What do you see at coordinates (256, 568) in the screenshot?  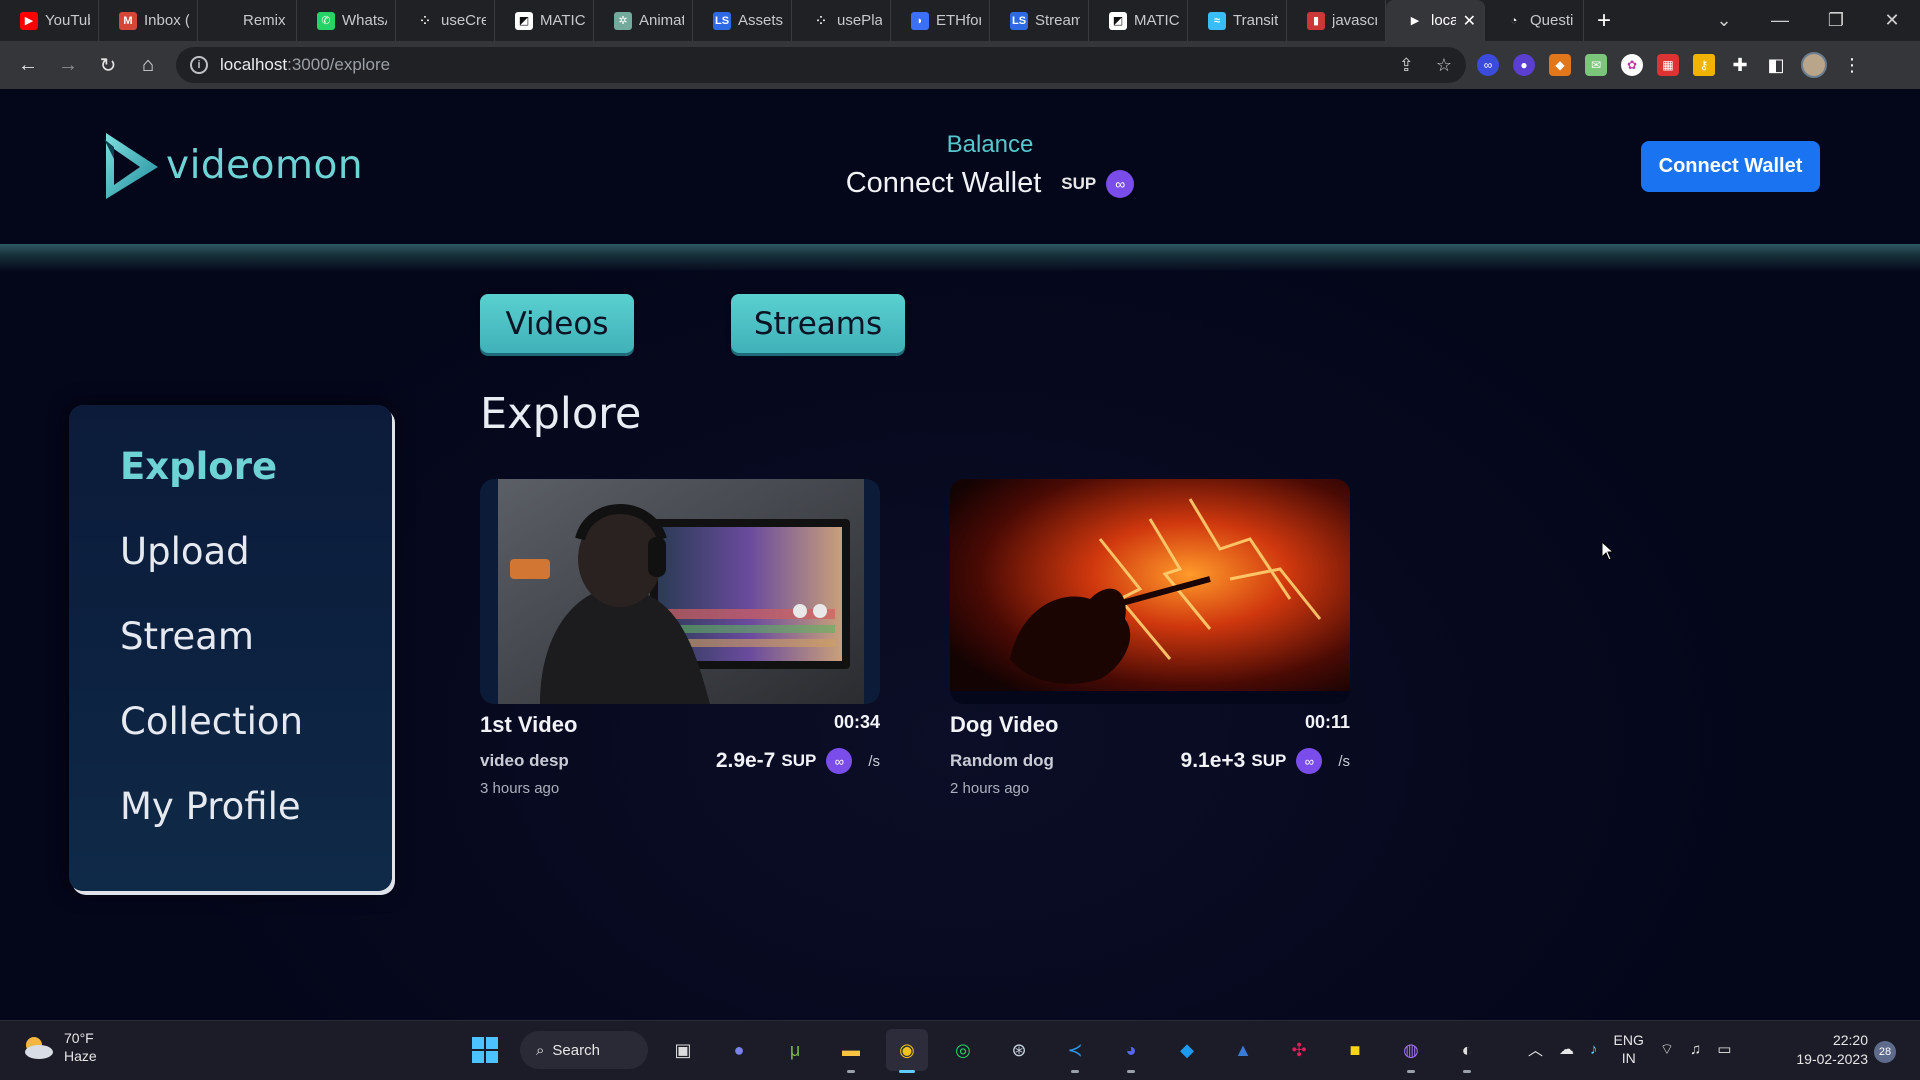 I see `sidebar-item-upload: Upload` at bounding box center [256, 568].